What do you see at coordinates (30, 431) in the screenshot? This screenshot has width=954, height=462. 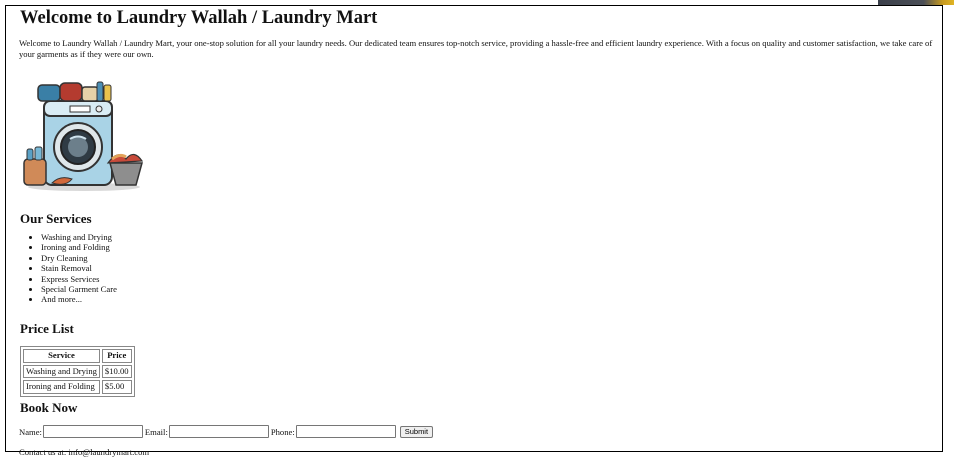 I see `name-label: Name:` at bounding box center [30, 431].